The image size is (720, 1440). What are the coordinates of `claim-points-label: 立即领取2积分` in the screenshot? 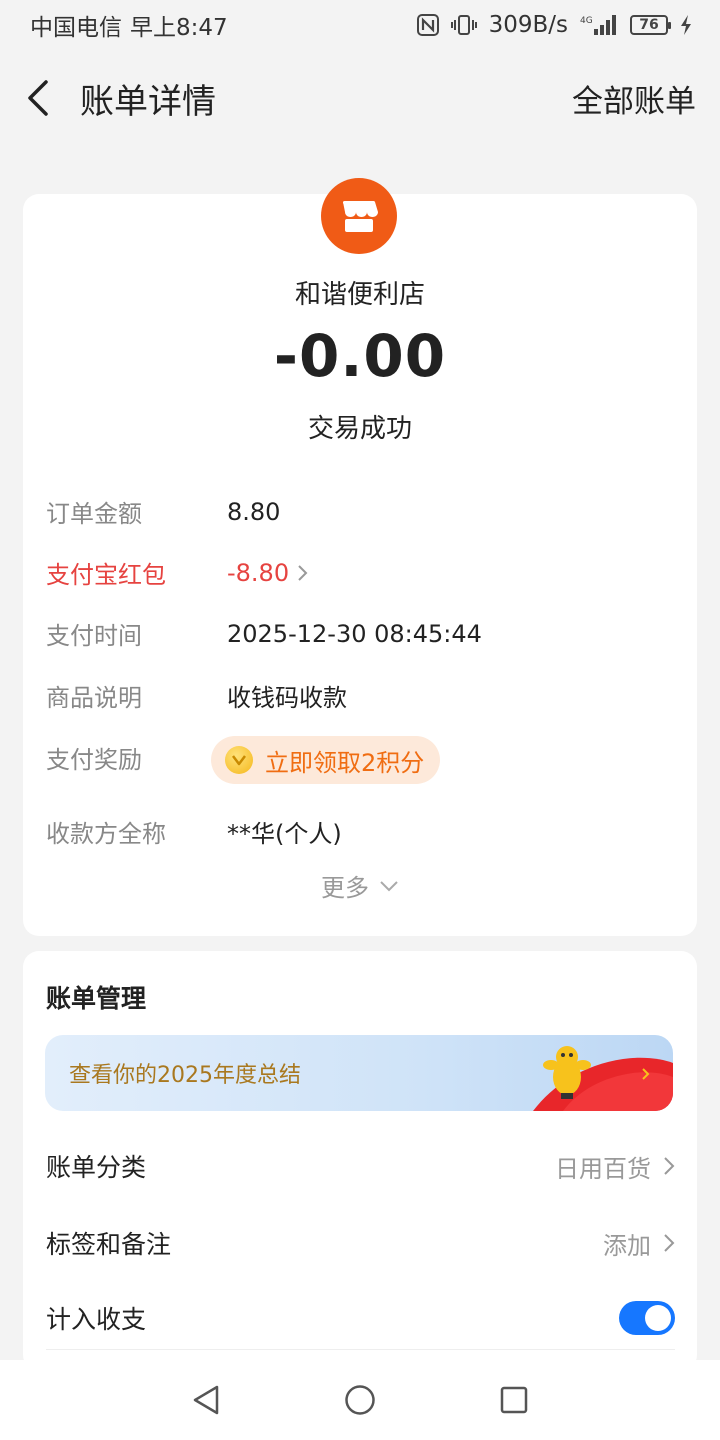 It's located at (345, 762).